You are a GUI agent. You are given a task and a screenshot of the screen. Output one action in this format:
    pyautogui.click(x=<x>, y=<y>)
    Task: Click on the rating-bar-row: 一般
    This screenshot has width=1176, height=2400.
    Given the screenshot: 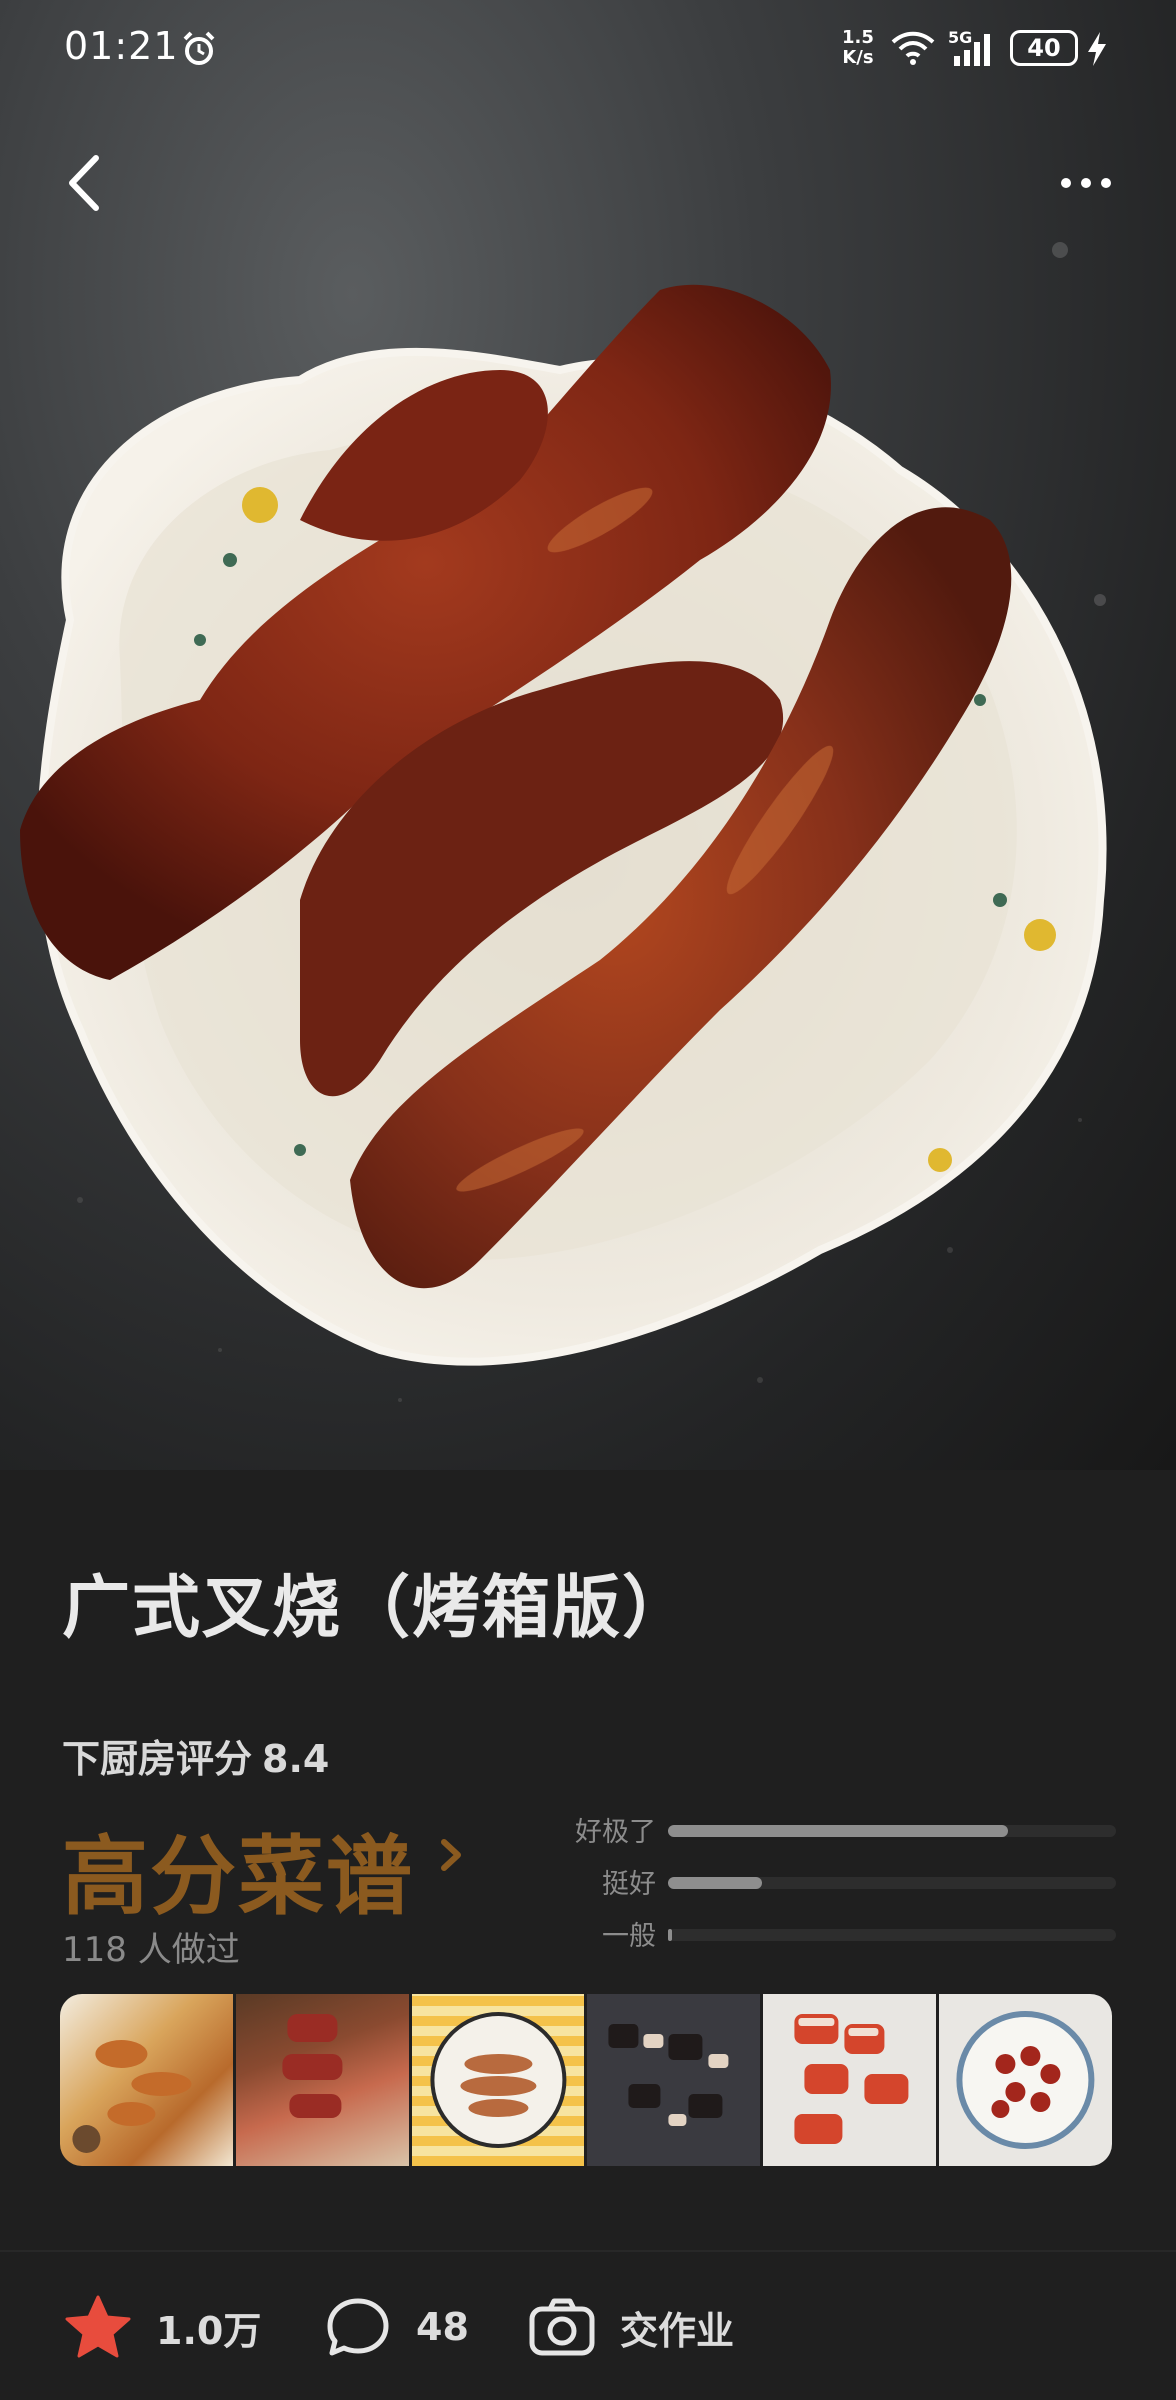 What is the action you would take?
    pyautogui.click(x=840, y=1934)
    